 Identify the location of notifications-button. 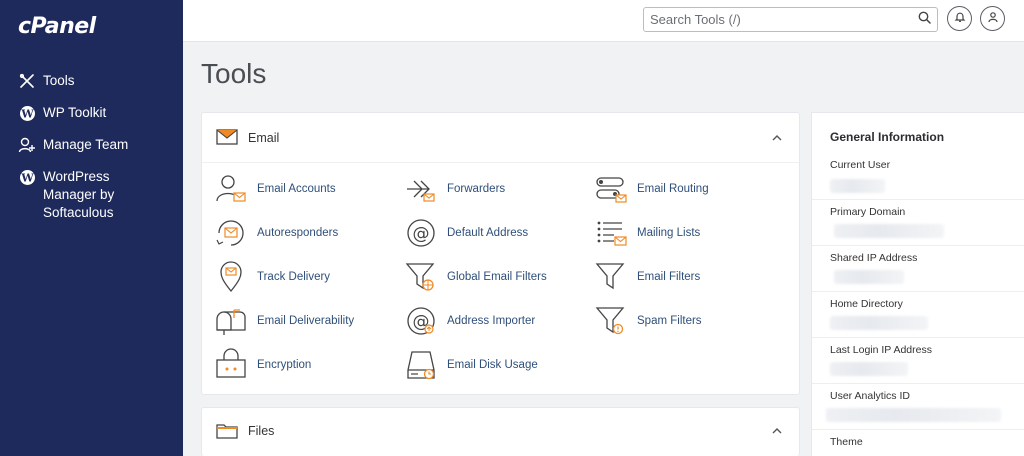
(959, 18).